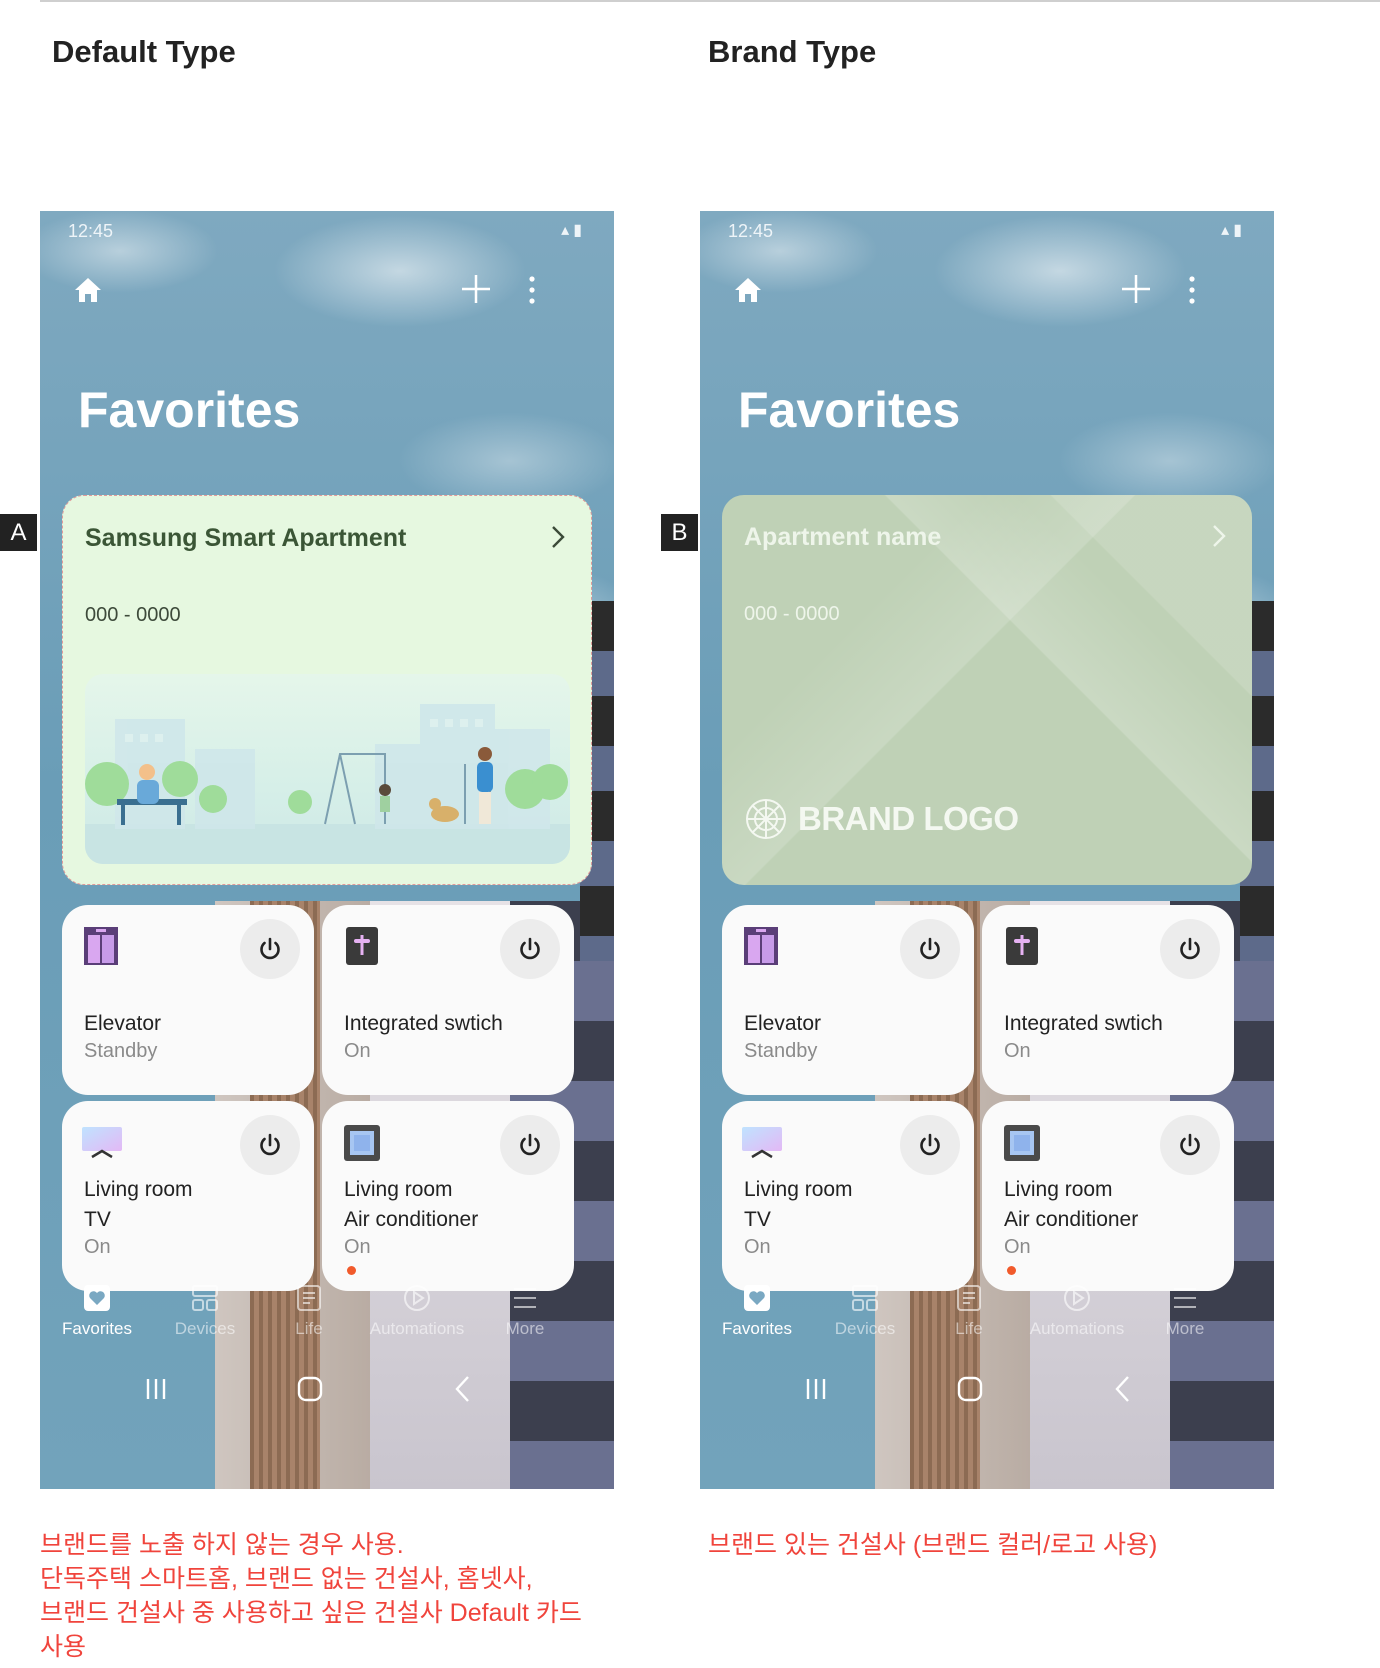 This screenshot has height=1668, width=1380. What do you see at coordinates (144, 51) in the screenshot?
I see `section-title-default: Default Type` at bounding box center [144, 51].